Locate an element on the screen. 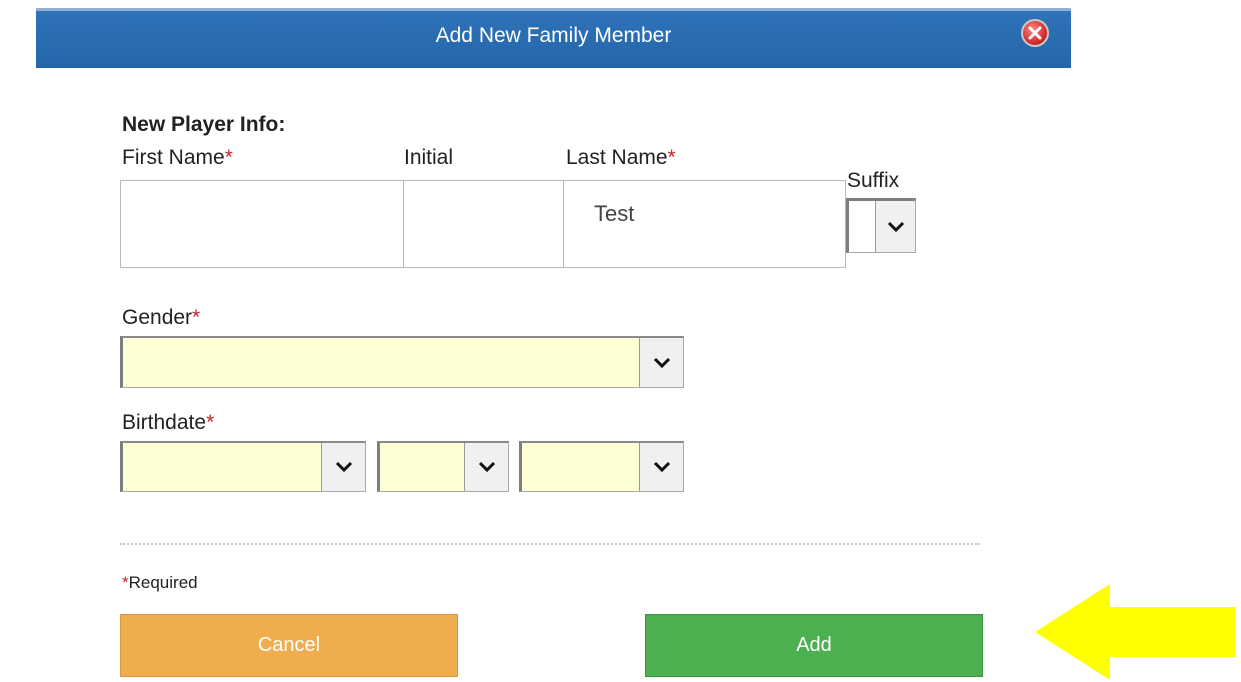 This screenshot has width=1241, height=682. dialog-title: Add New Family Member is located at coordinates (553, 35).